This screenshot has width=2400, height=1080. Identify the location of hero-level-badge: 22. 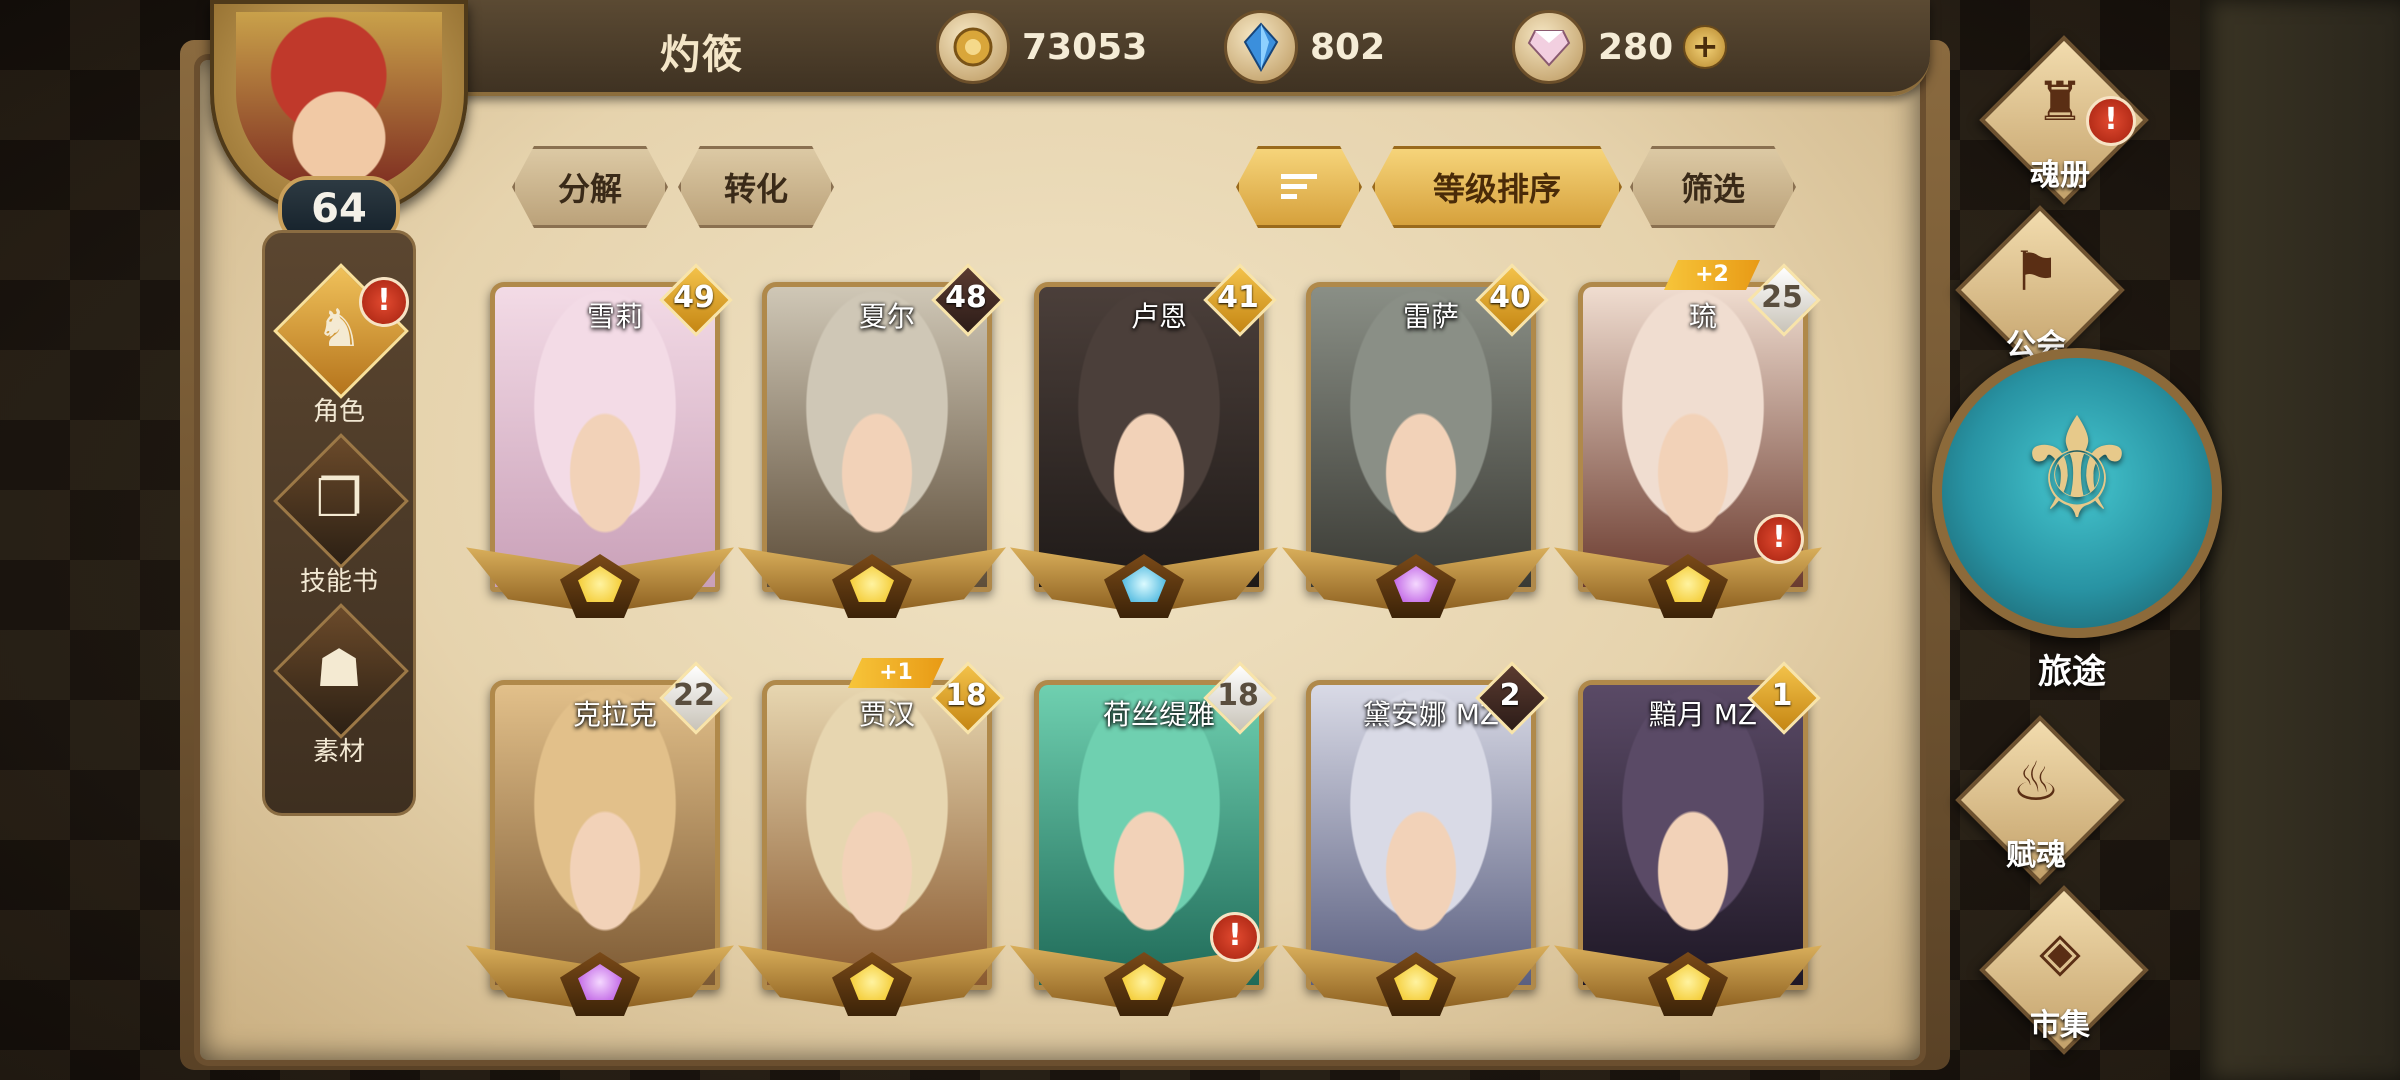
(696, 698).